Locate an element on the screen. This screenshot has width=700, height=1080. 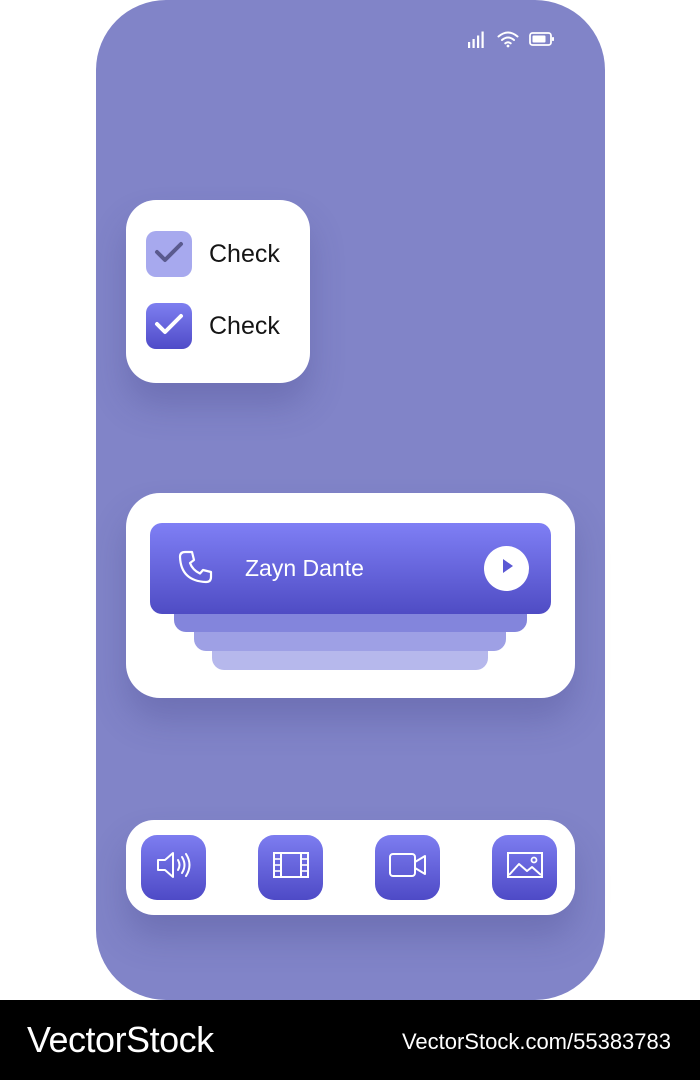
watermark-image-id: VectorStock.com/55383783 is located at coordinates (536, 1041).